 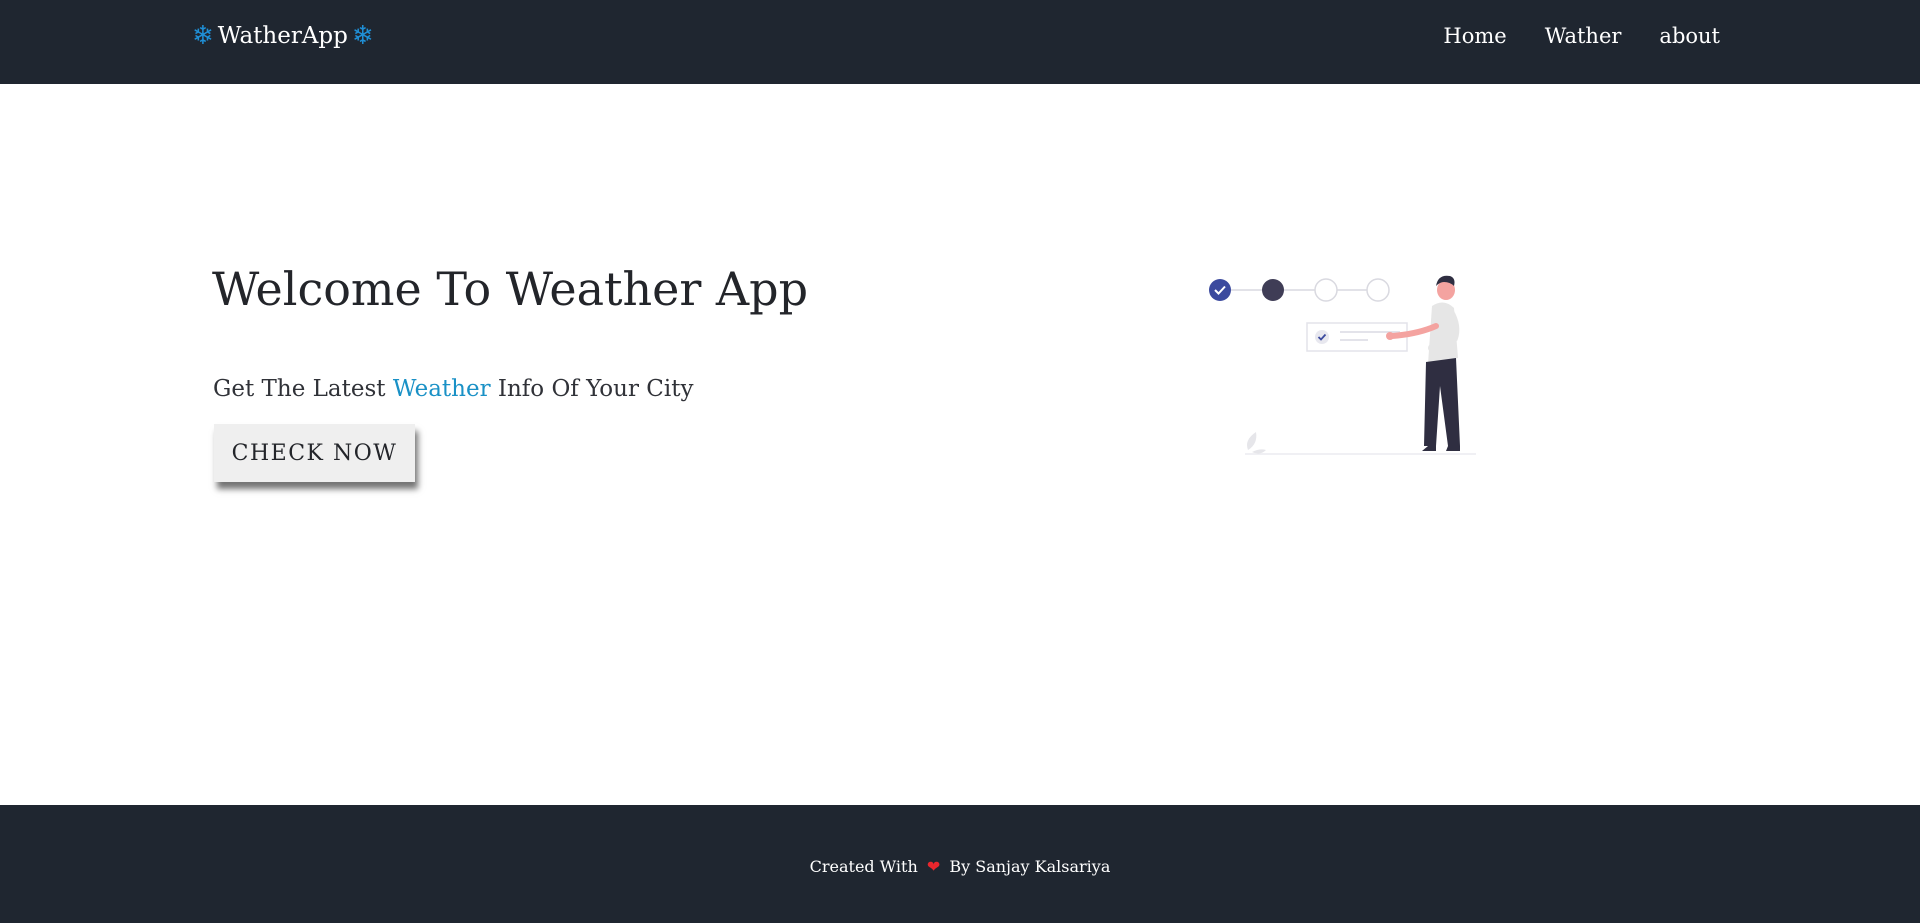 What do you see at coordinates (299, 389) in the screenshot?
I see `subtitle-prefix: Get The Latest` at bounding box center [299, 389].